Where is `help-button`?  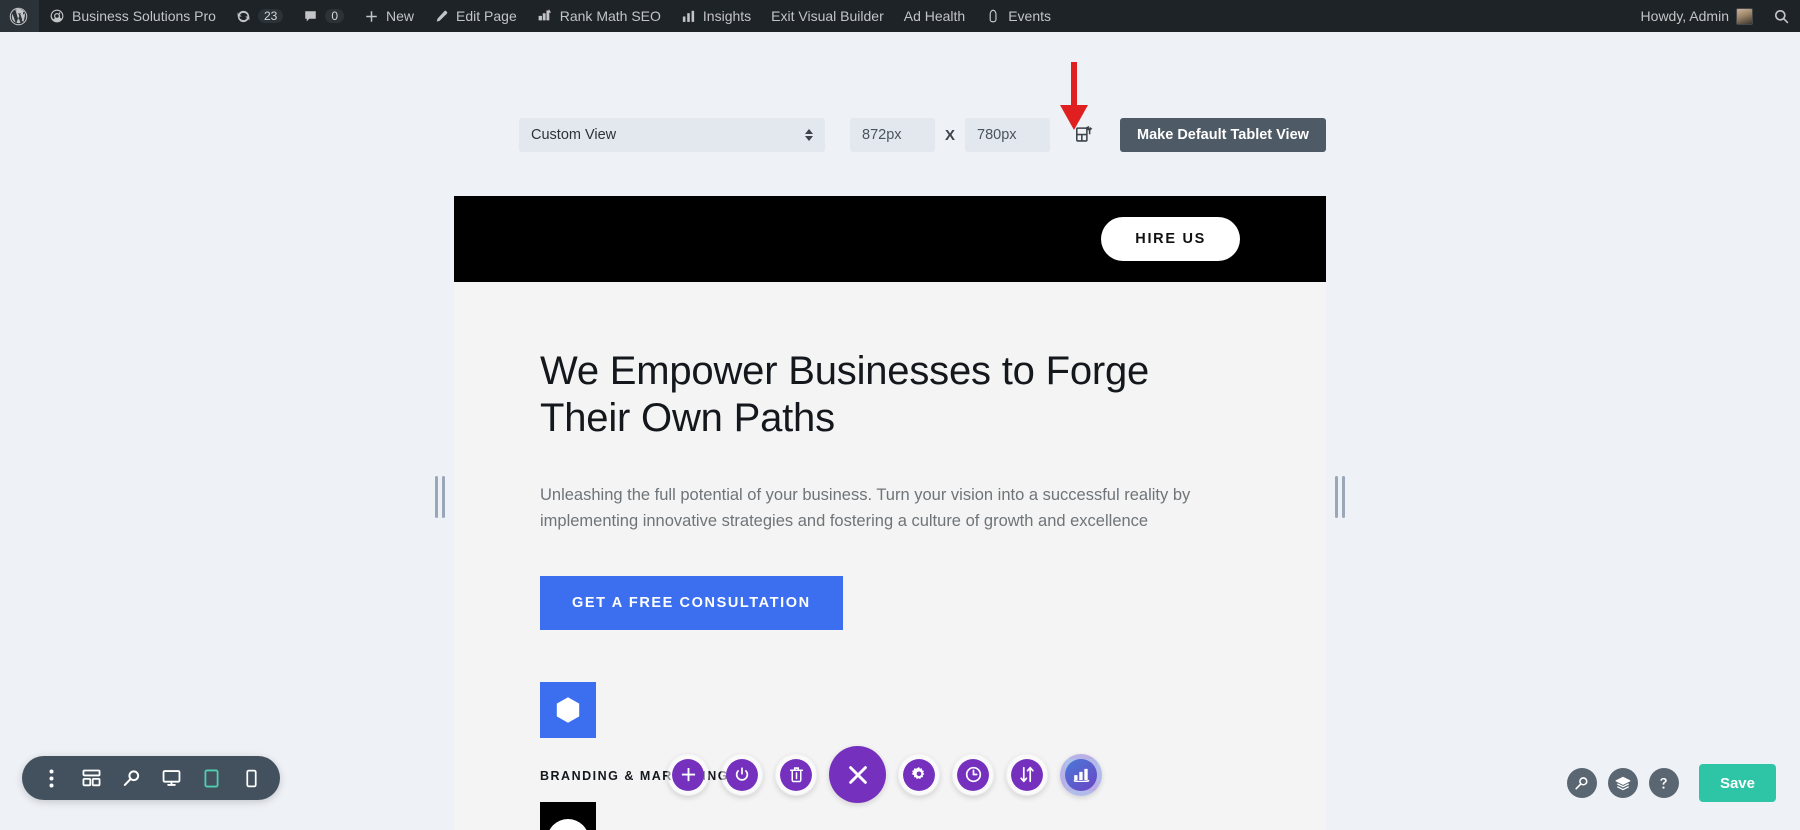 help-button is located at coordinates (1663, 783).